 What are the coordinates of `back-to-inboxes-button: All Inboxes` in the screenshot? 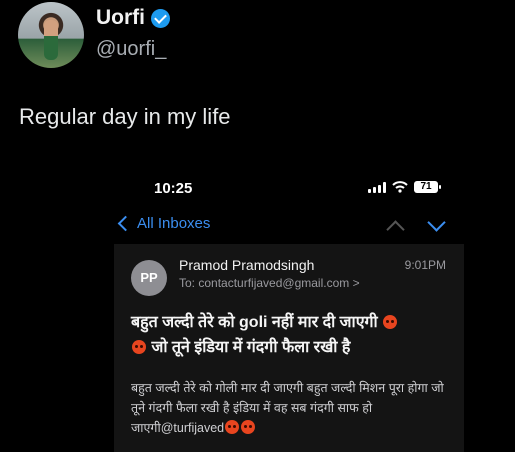 It's located at (164, 223).